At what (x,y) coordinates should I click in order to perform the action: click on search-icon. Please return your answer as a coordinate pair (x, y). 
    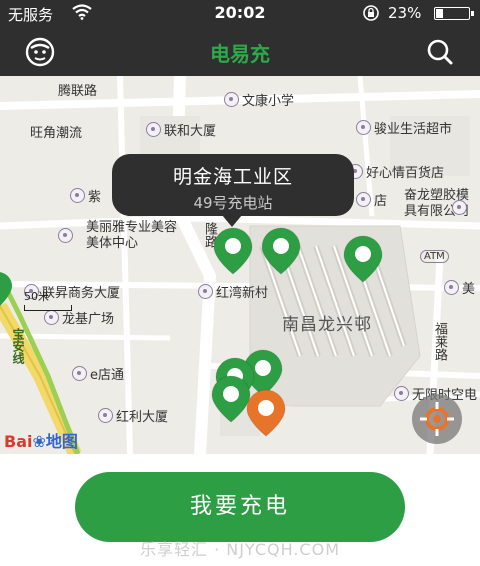
    Looking at the image, I should click on (440, 52).